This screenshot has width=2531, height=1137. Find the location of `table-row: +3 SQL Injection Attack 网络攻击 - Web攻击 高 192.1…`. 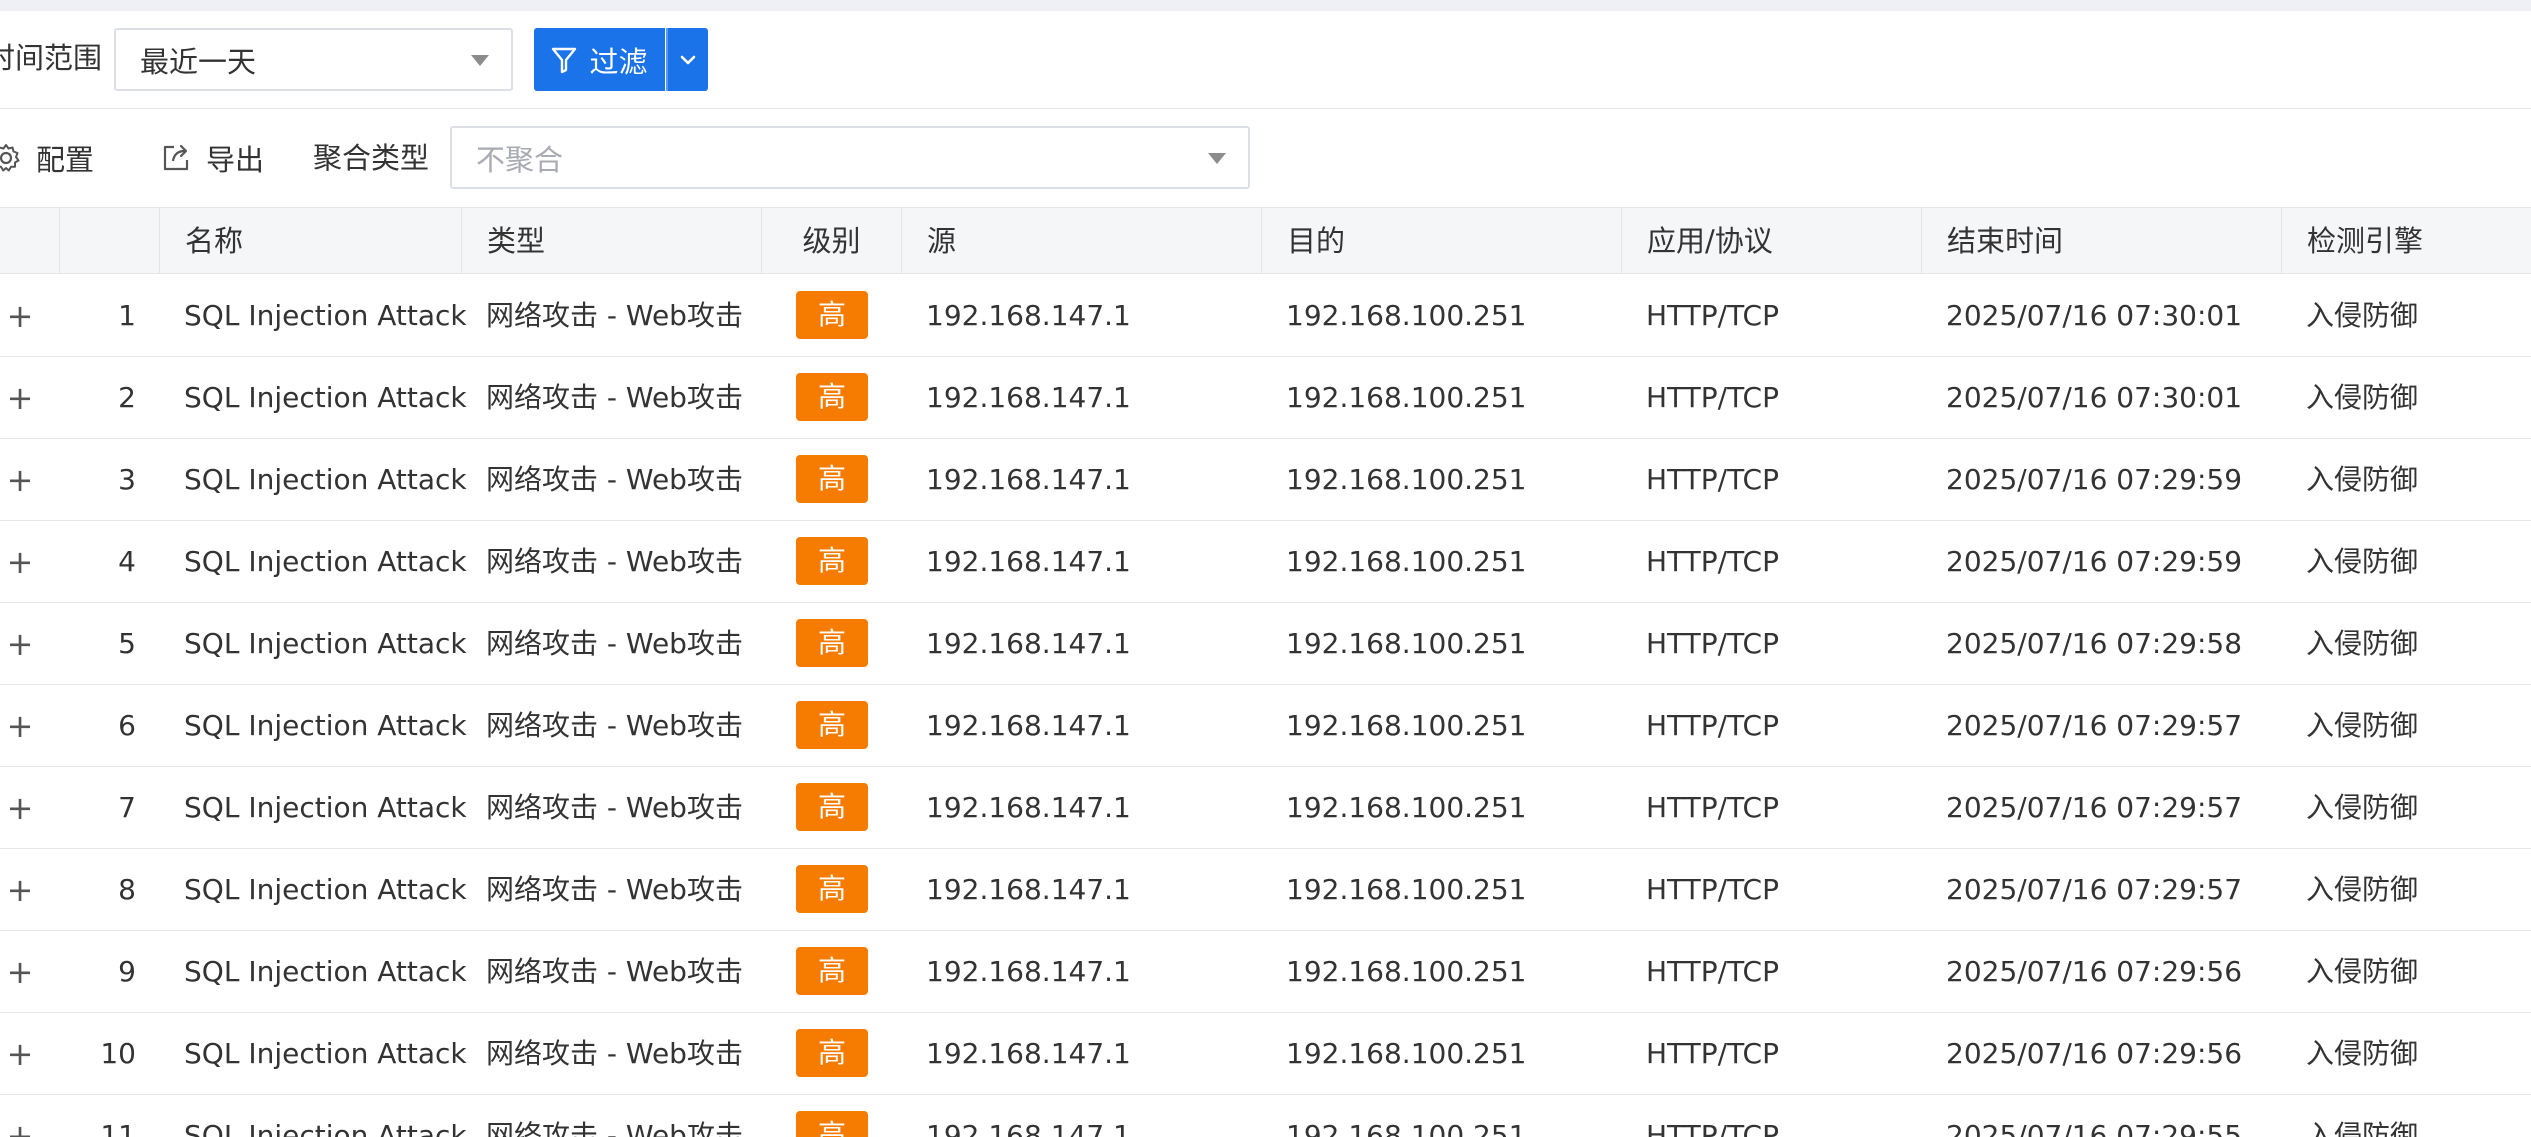

table-row: +3 SQL Injection Attack 网络攻击 - Web攻击 高 192.1… is located at coordinates (1265, 480).